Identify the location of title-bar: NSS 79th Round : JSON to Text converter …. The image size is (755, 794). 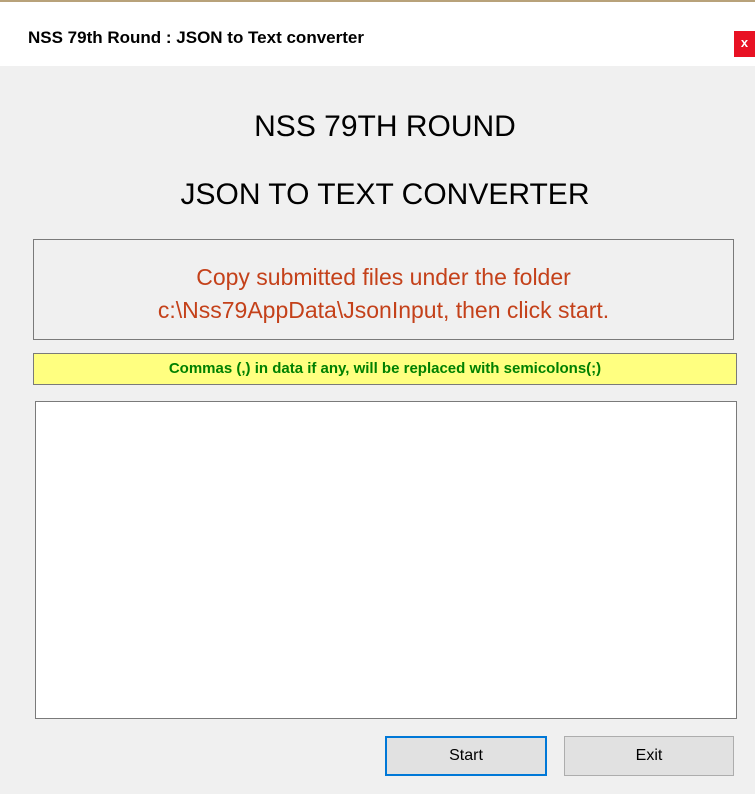
(377, 34).